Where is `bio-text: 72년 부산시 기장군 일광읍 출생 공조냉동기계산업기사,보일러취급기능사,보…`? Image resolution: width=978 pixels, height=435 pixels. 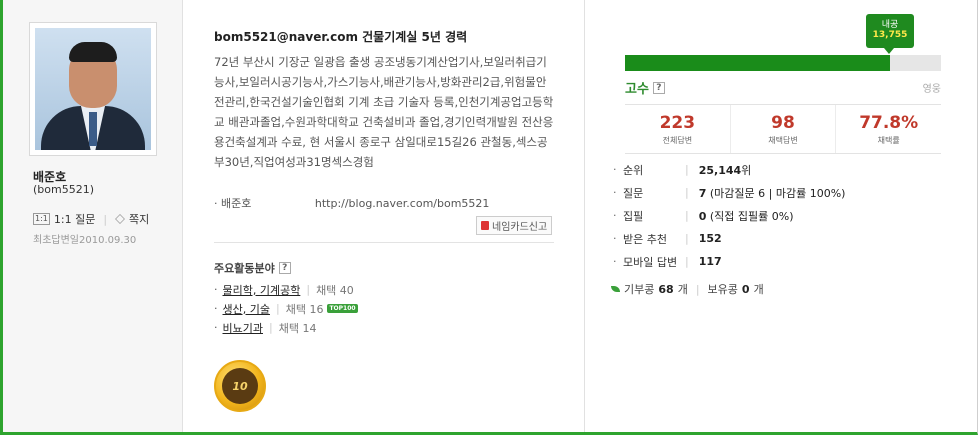 bio-text: 72년 부산시 기장군 일광읍 출생 공조냉동기계산업기사,보일러취급기능사,보… is located at coordinates (384, 112).